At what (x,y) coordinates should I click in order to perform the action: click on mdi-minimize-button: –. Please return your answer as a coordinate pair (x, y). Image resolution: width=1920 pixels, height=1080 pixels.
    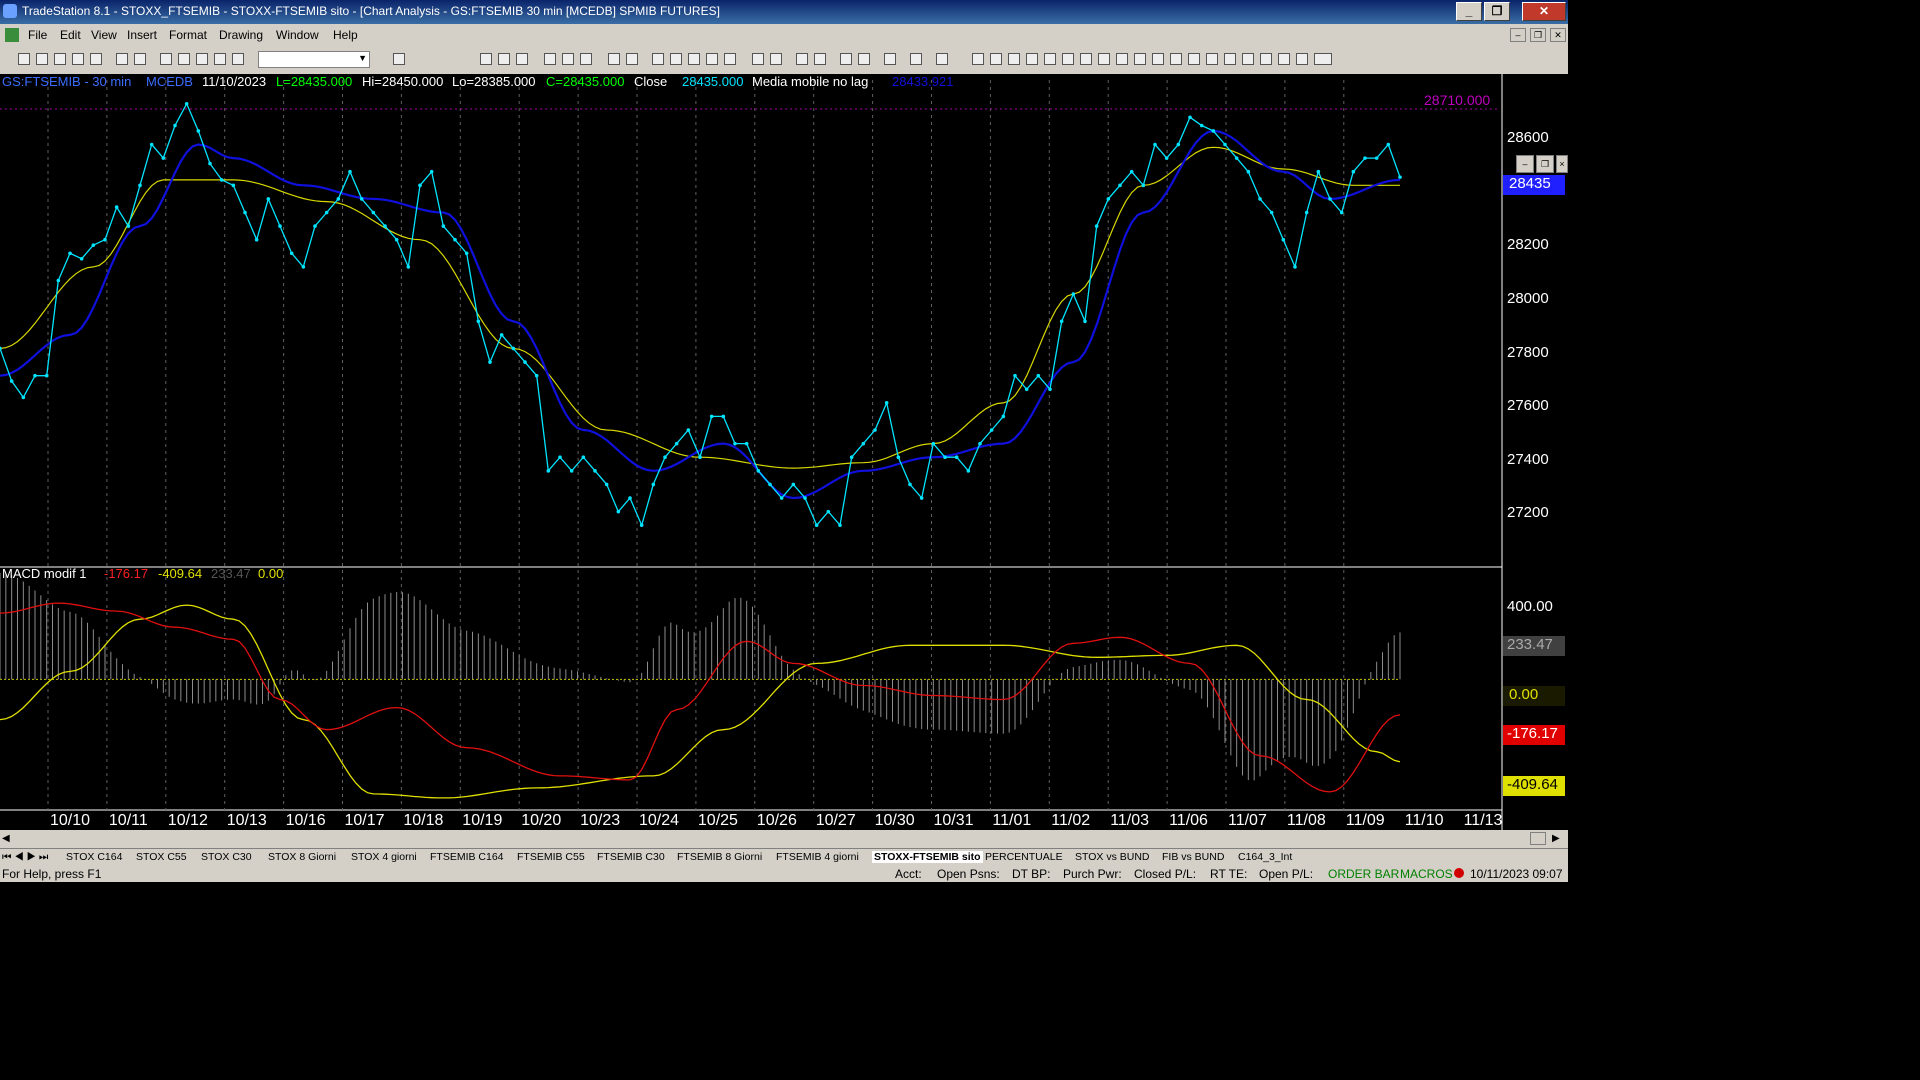
    Looking at the image, I should click on (1518, 35).